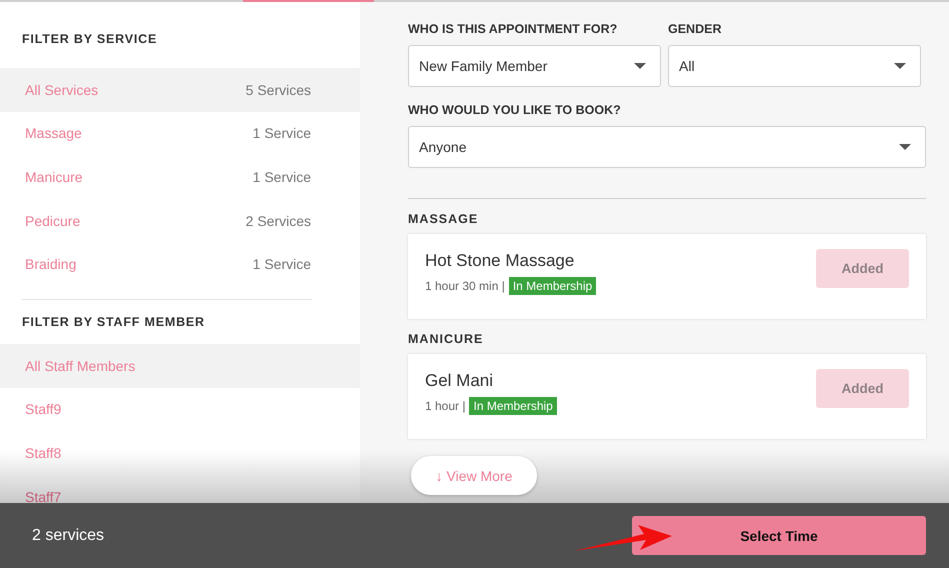 The height and width of the screenshot is (568, 949). I want to click on dropdown-field: All, so click(794, 66).